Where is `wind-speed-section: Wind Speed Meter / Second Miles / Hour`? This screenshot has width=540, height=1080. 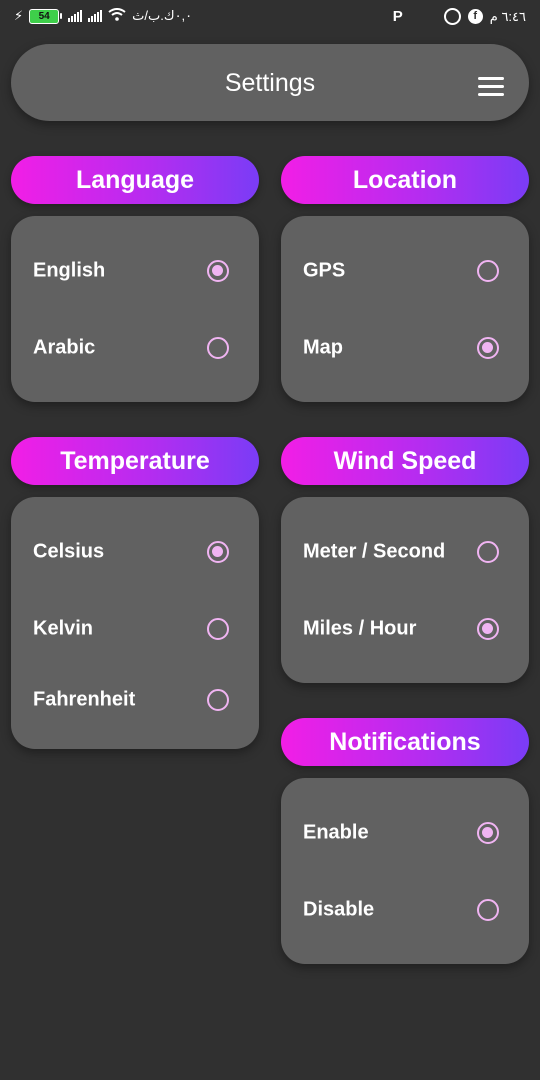
wind-speed-section: Wind Speed Meter / Second Miles / Hour is located at coordinates (405, 560).